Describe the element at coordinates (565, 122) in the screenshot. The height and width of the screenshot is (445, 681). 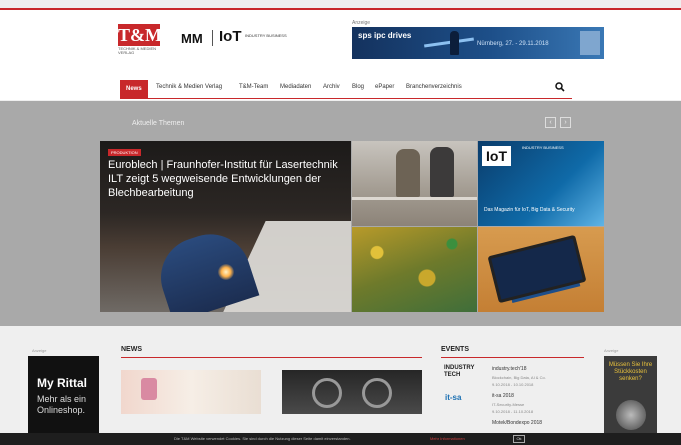
I see `topics-next-button: ›` at that location.